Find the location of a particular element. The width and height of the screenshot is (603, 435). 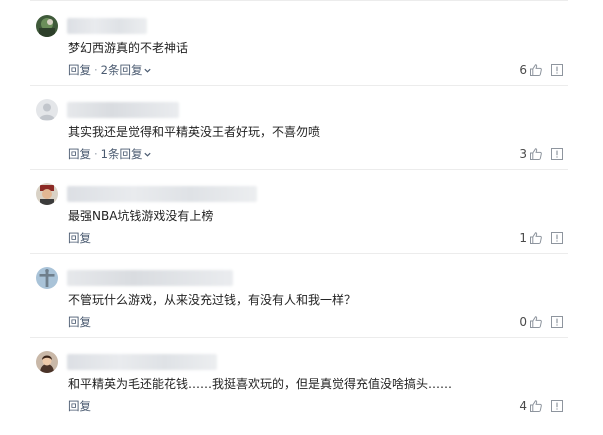

comment-text: 其实我还是觉得和平精英没王者好玩，不喜勿喷 is located at coordinates (194, 132).